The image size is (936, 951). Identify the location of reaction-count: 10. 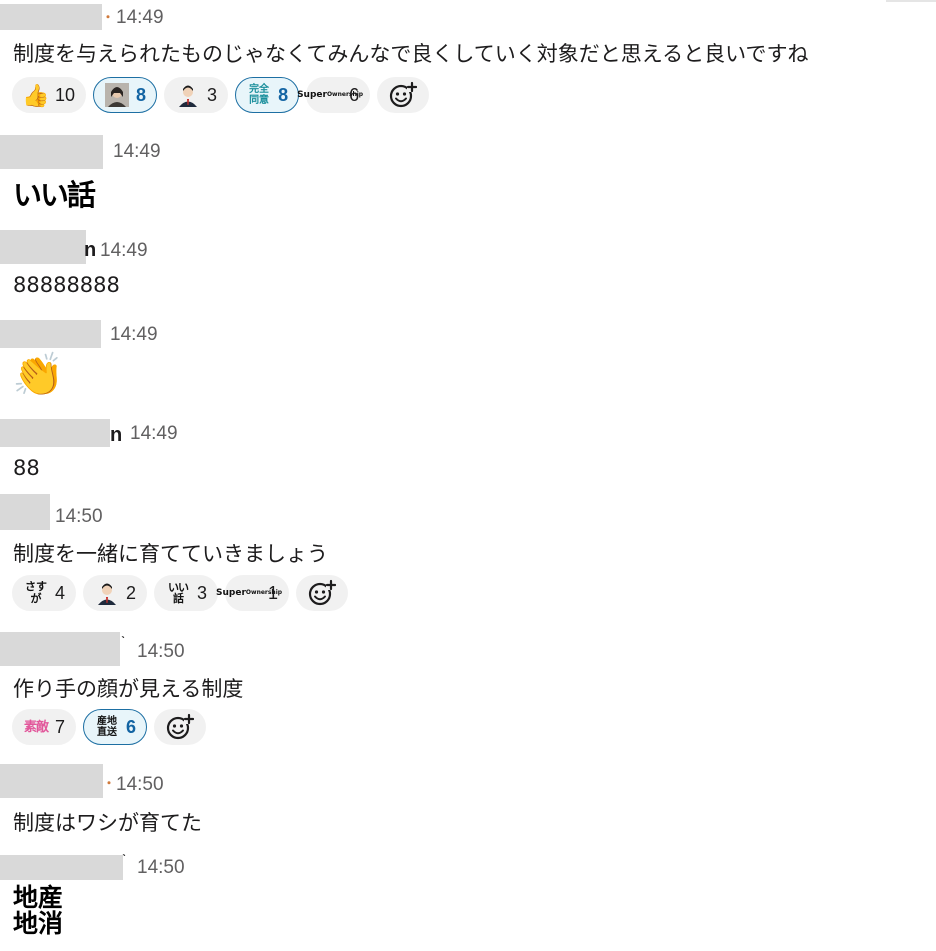
(65, 94).